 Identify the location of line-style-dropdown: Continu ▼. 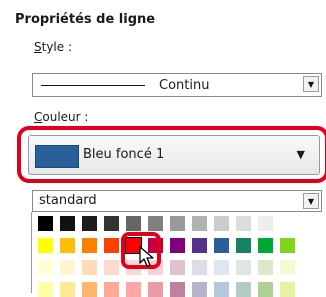
(177, 85).